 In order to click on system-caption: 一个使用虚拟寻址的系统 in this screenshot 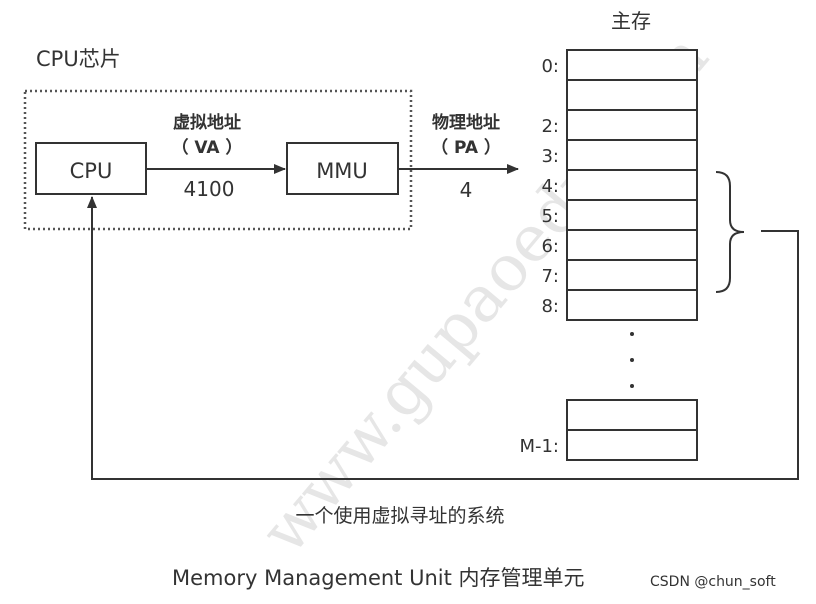, I will do `click(399, 516)`.